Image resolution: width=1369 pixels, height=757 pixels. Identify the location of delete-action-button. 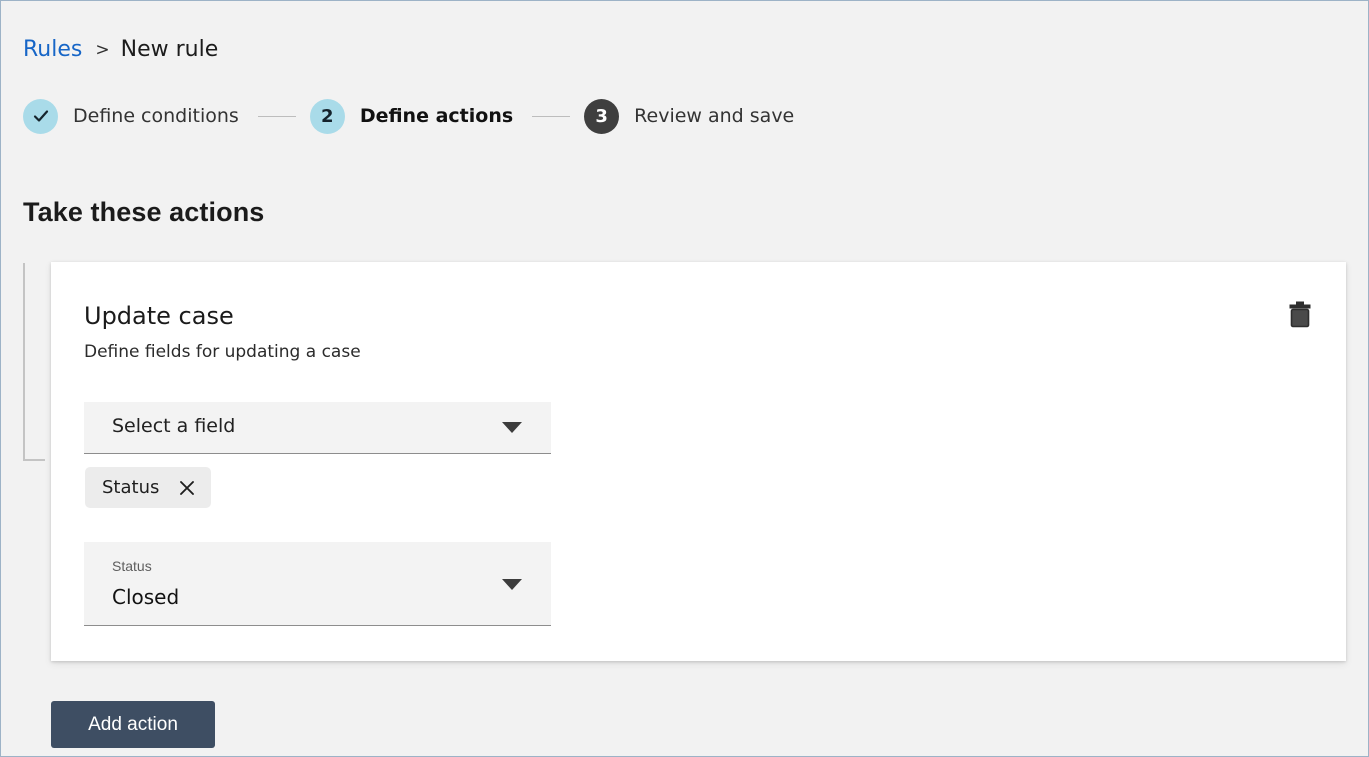
(1300, 314).